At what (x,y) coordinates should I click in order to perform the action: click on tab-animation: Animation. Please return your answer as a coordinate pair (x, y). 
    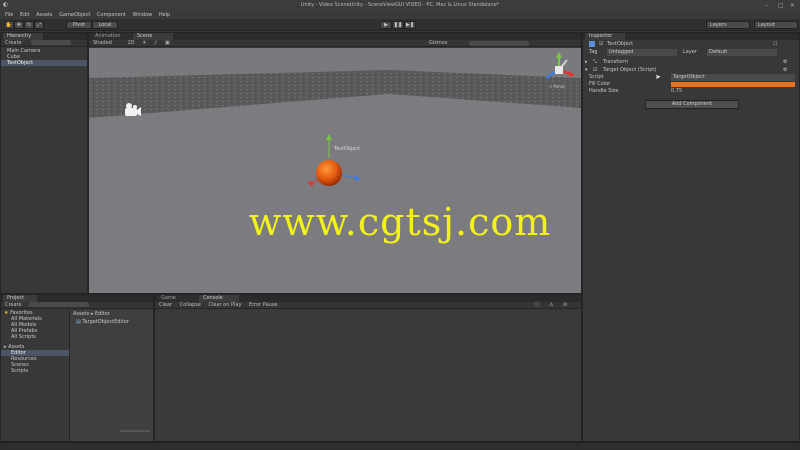
    Looking at the image, I should click on (111, 36).